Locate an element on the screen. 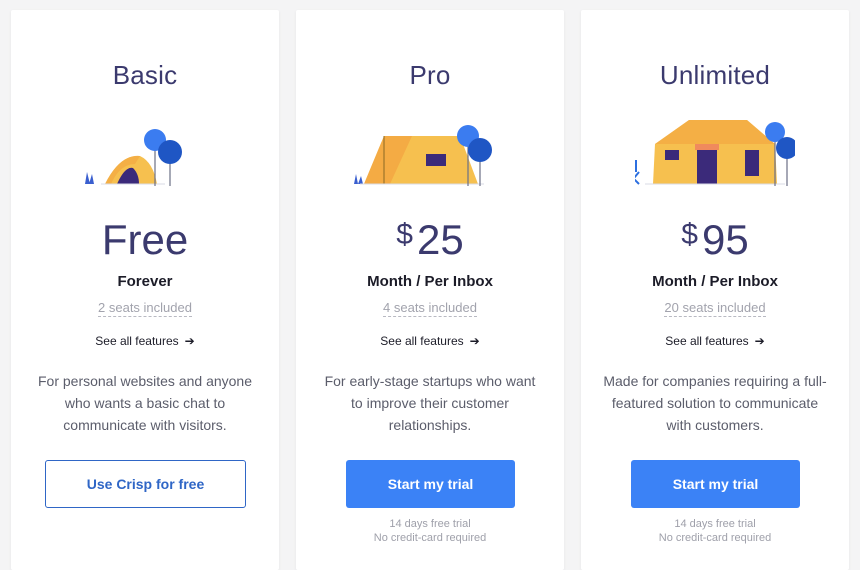  plan-price: Free is located at coordinates (145, 240).